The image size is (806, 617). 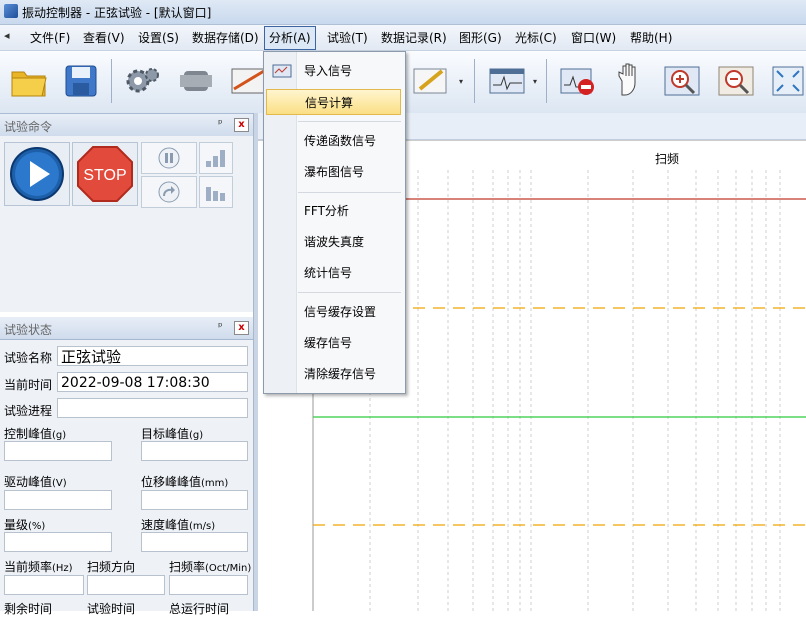 I want to click on import-signal-icon, so click(x=282, y=71).